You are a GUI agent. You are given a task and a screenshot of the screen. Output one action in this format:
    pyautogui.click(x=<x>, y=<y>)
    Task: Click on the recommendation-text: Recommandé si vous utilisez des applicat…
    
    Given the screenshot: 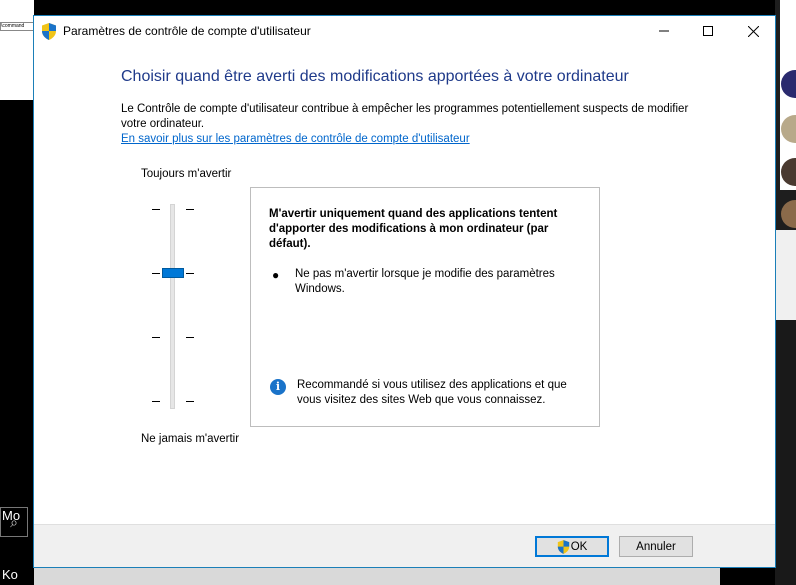 What is the action you would take?
    pyautogui.click(x=432, y=392)
    